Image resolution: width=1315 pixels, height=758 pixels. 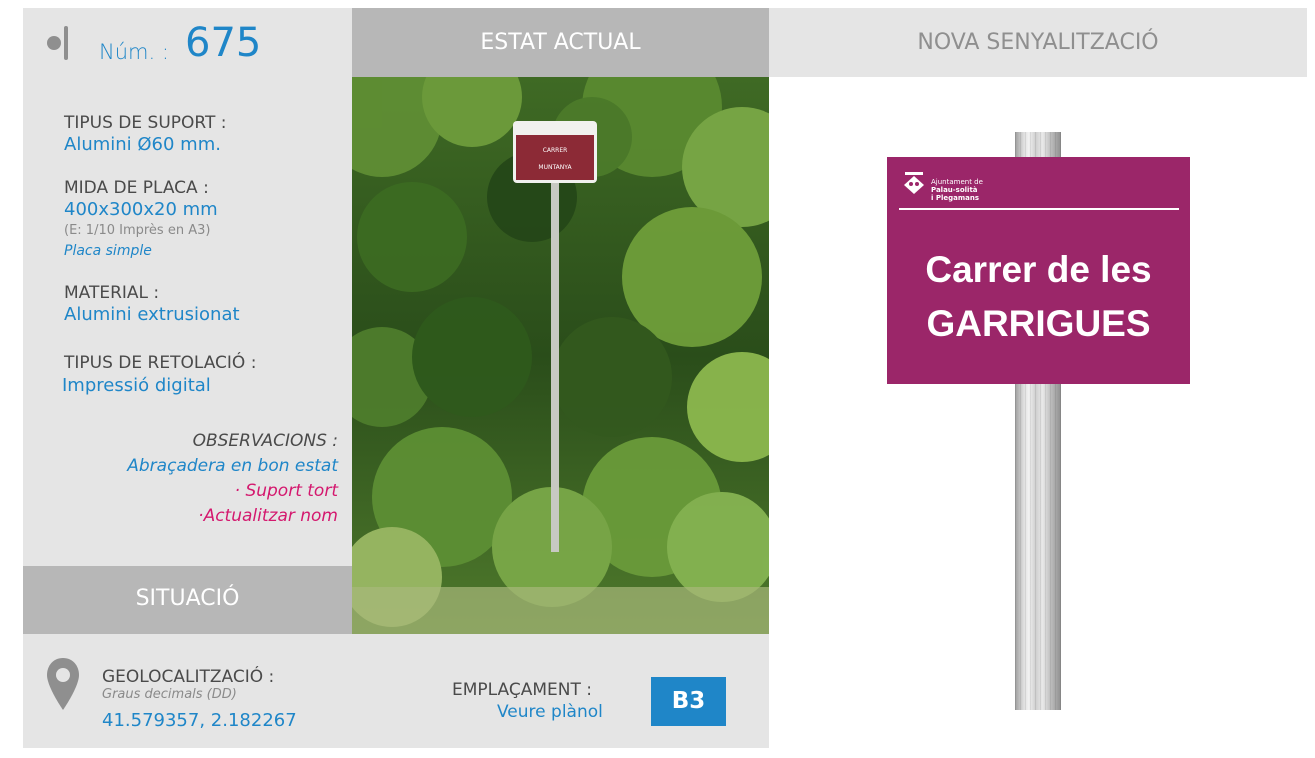 I want to click on geolocation-format: Graus decimals (DD), so click(x=169, y=694).